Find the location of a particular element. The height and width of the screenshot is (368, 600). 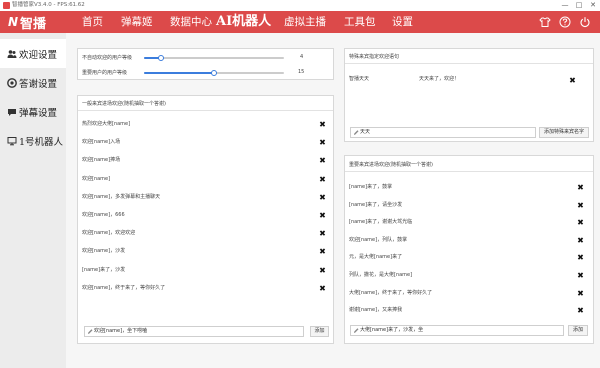

list-item: 谢谢[name]，又来捧我 is located at coordinates (376, 310).